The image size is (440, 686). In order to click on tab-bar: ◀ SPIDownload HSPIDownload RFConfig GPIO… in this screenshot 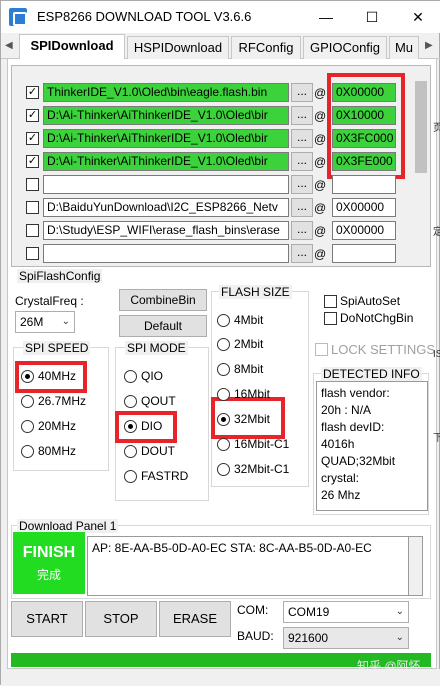, I will do `click(220, 46)`.